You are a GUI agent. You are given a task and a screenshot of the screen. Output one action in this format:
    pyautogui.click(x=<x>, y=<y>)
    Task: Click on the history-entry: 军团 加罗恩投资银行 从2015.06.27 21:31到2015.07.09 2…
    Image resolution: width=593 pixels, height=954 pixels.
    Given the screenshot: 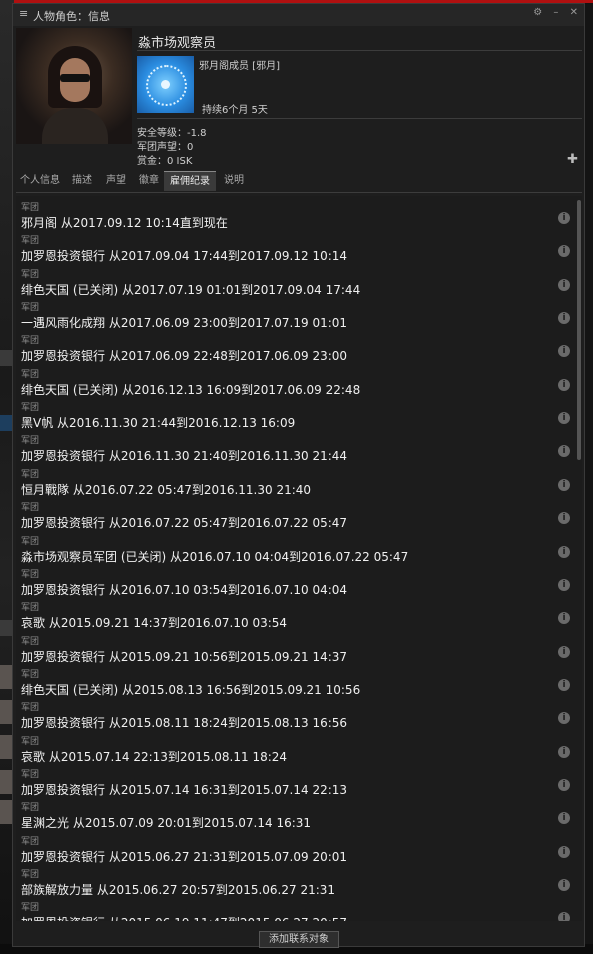 What is the action you would take?
    pyautogui.click(x=296, y=850)
    